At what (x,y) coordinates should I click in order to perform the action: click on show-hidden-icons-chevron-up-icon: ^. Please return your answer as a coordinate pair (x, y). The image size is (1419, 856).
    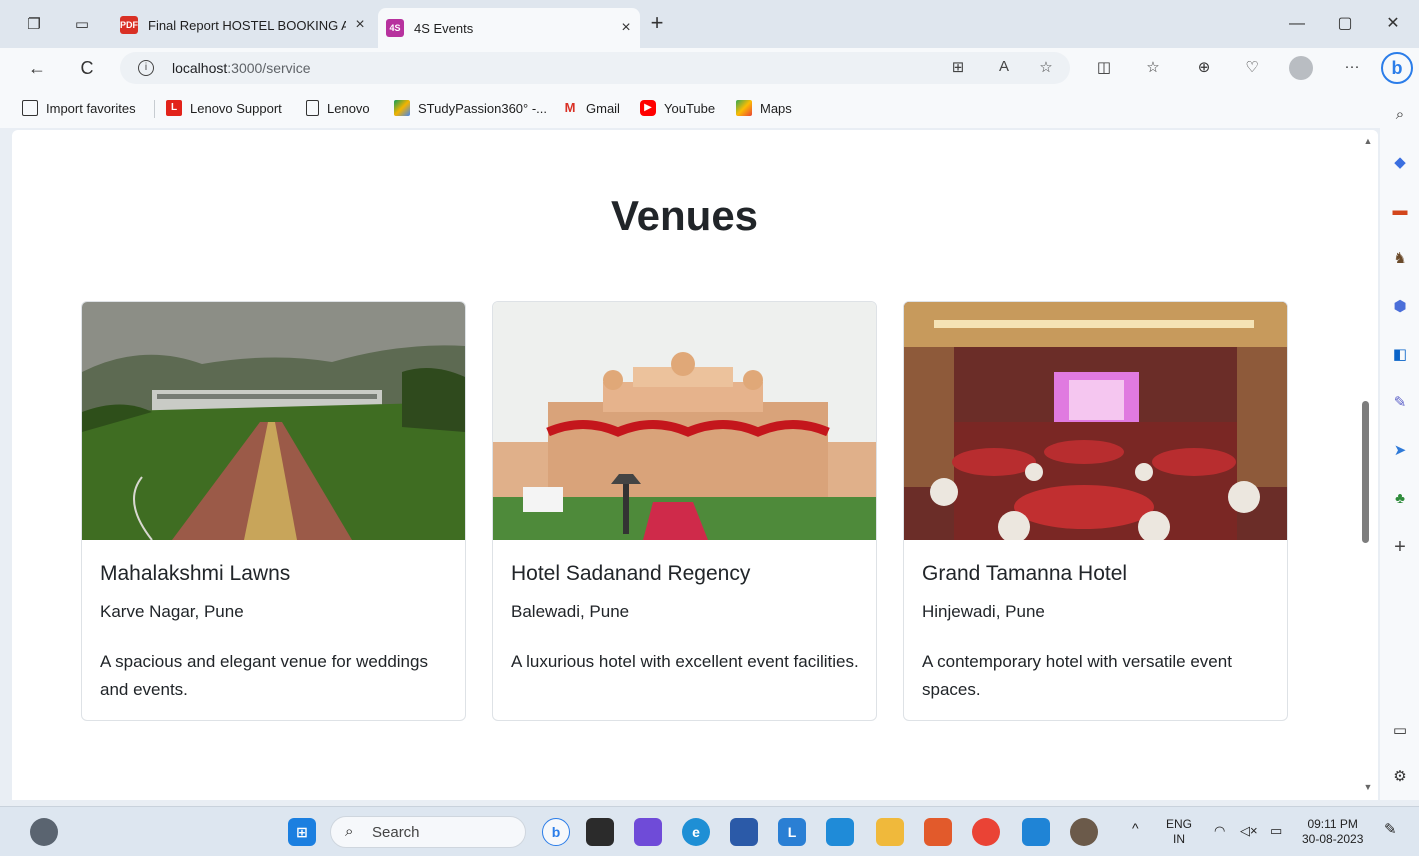
    Looking at the image, I should click on (1135, 828).